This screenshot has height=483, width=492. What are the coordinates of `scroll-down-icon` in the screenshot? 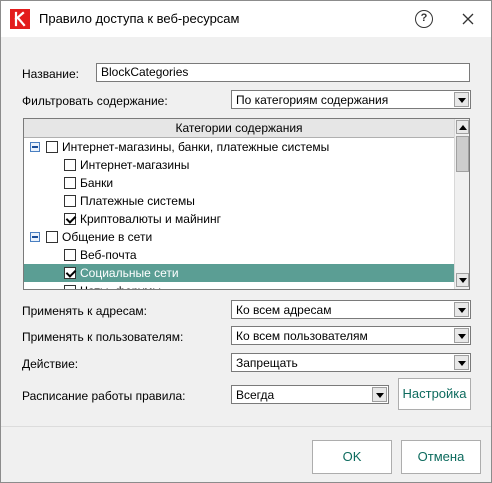 It's located at (462, 280).